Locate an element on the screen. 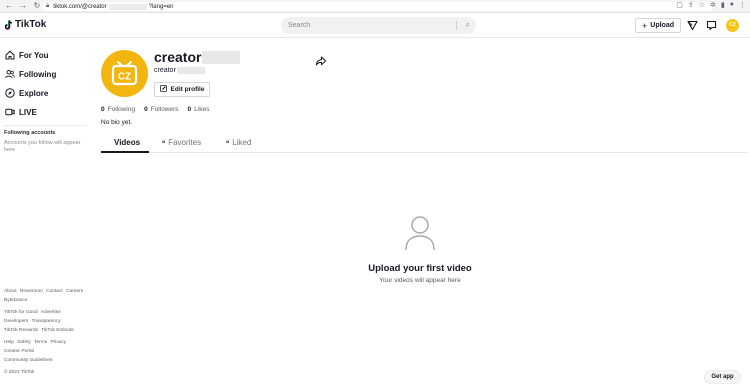 This screenshot has width=750, height=385. tab-liked: 🔒︎ Liked is located at coordinates (238, 145).